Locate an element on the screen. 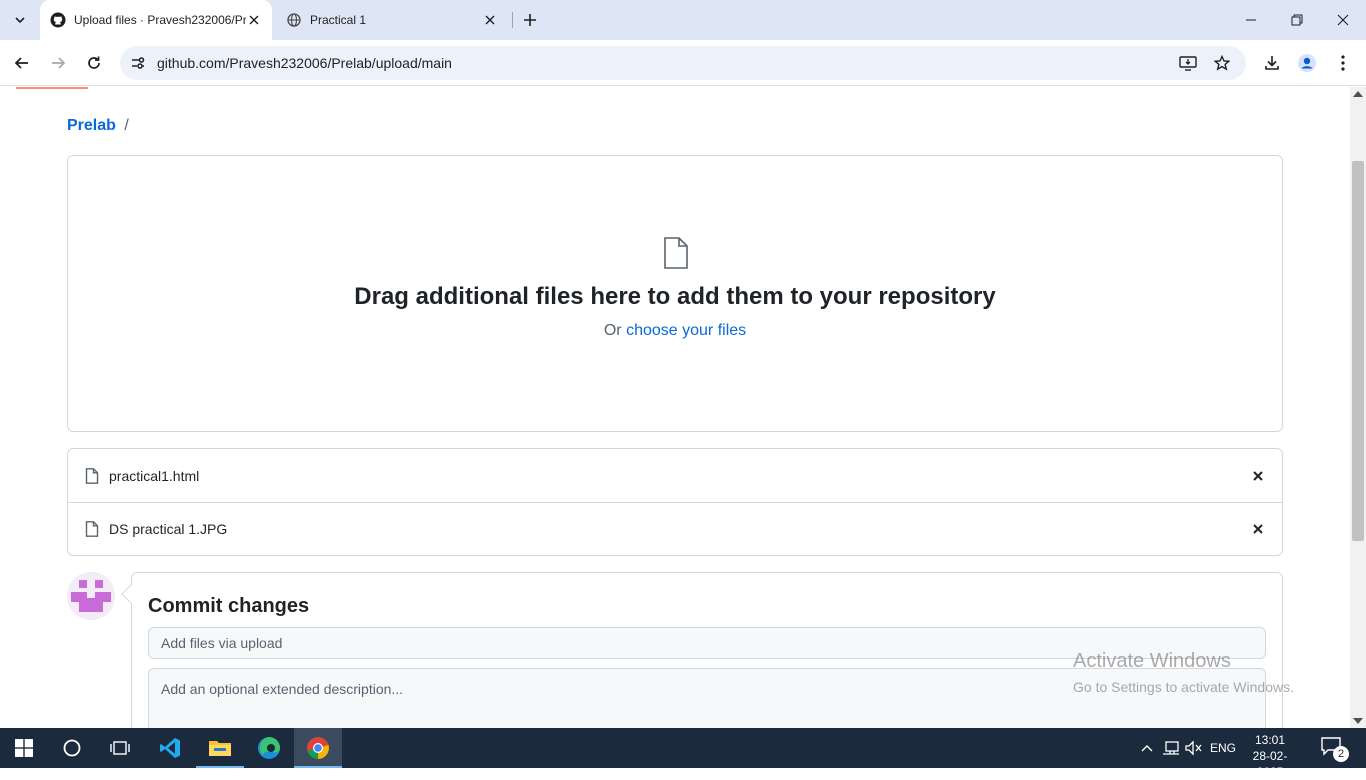 This screenshot has height=780, width=1366. back-button is located at coordinates (22, 63).